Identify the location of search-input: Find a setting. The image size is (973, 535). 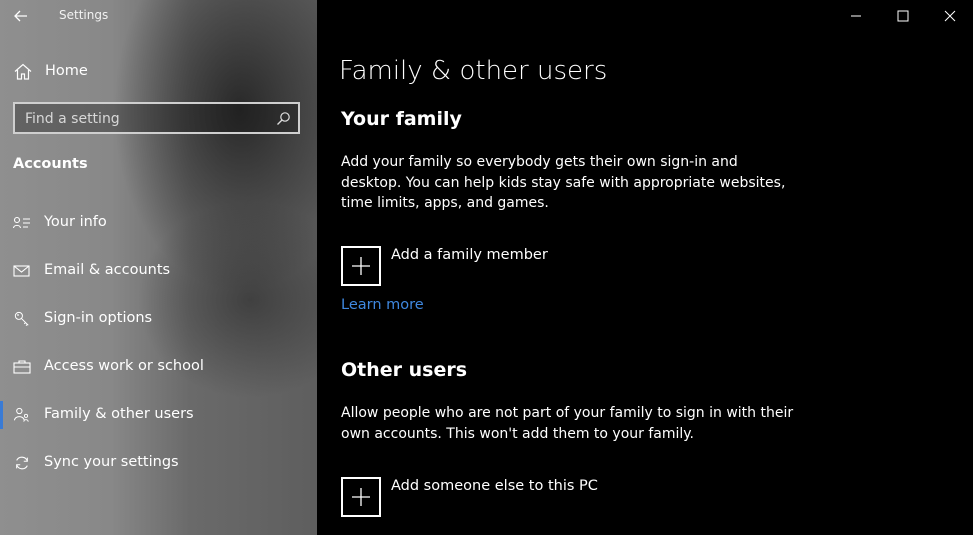
(156, 118).